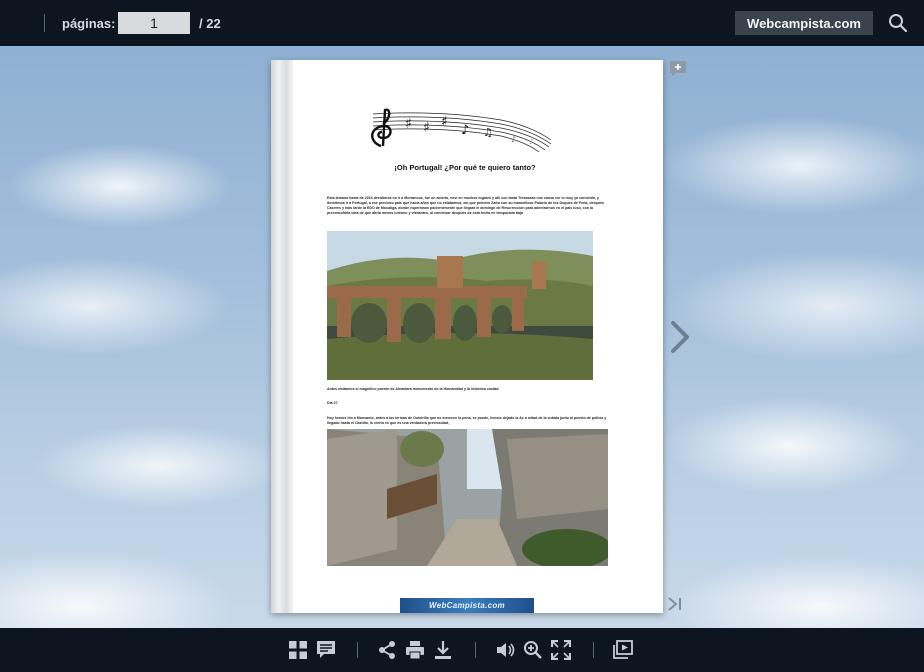  Describe the element at coordinates (561, 650) in the screenshot. I see `fullscreen-icon` at that location.